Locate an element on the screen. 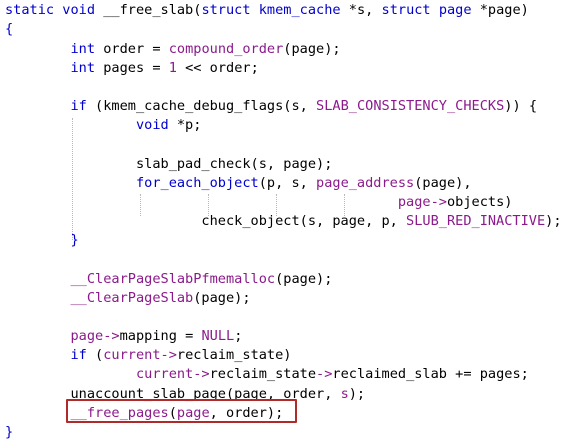  code-token: *page) is located at coordinates (504, 10).